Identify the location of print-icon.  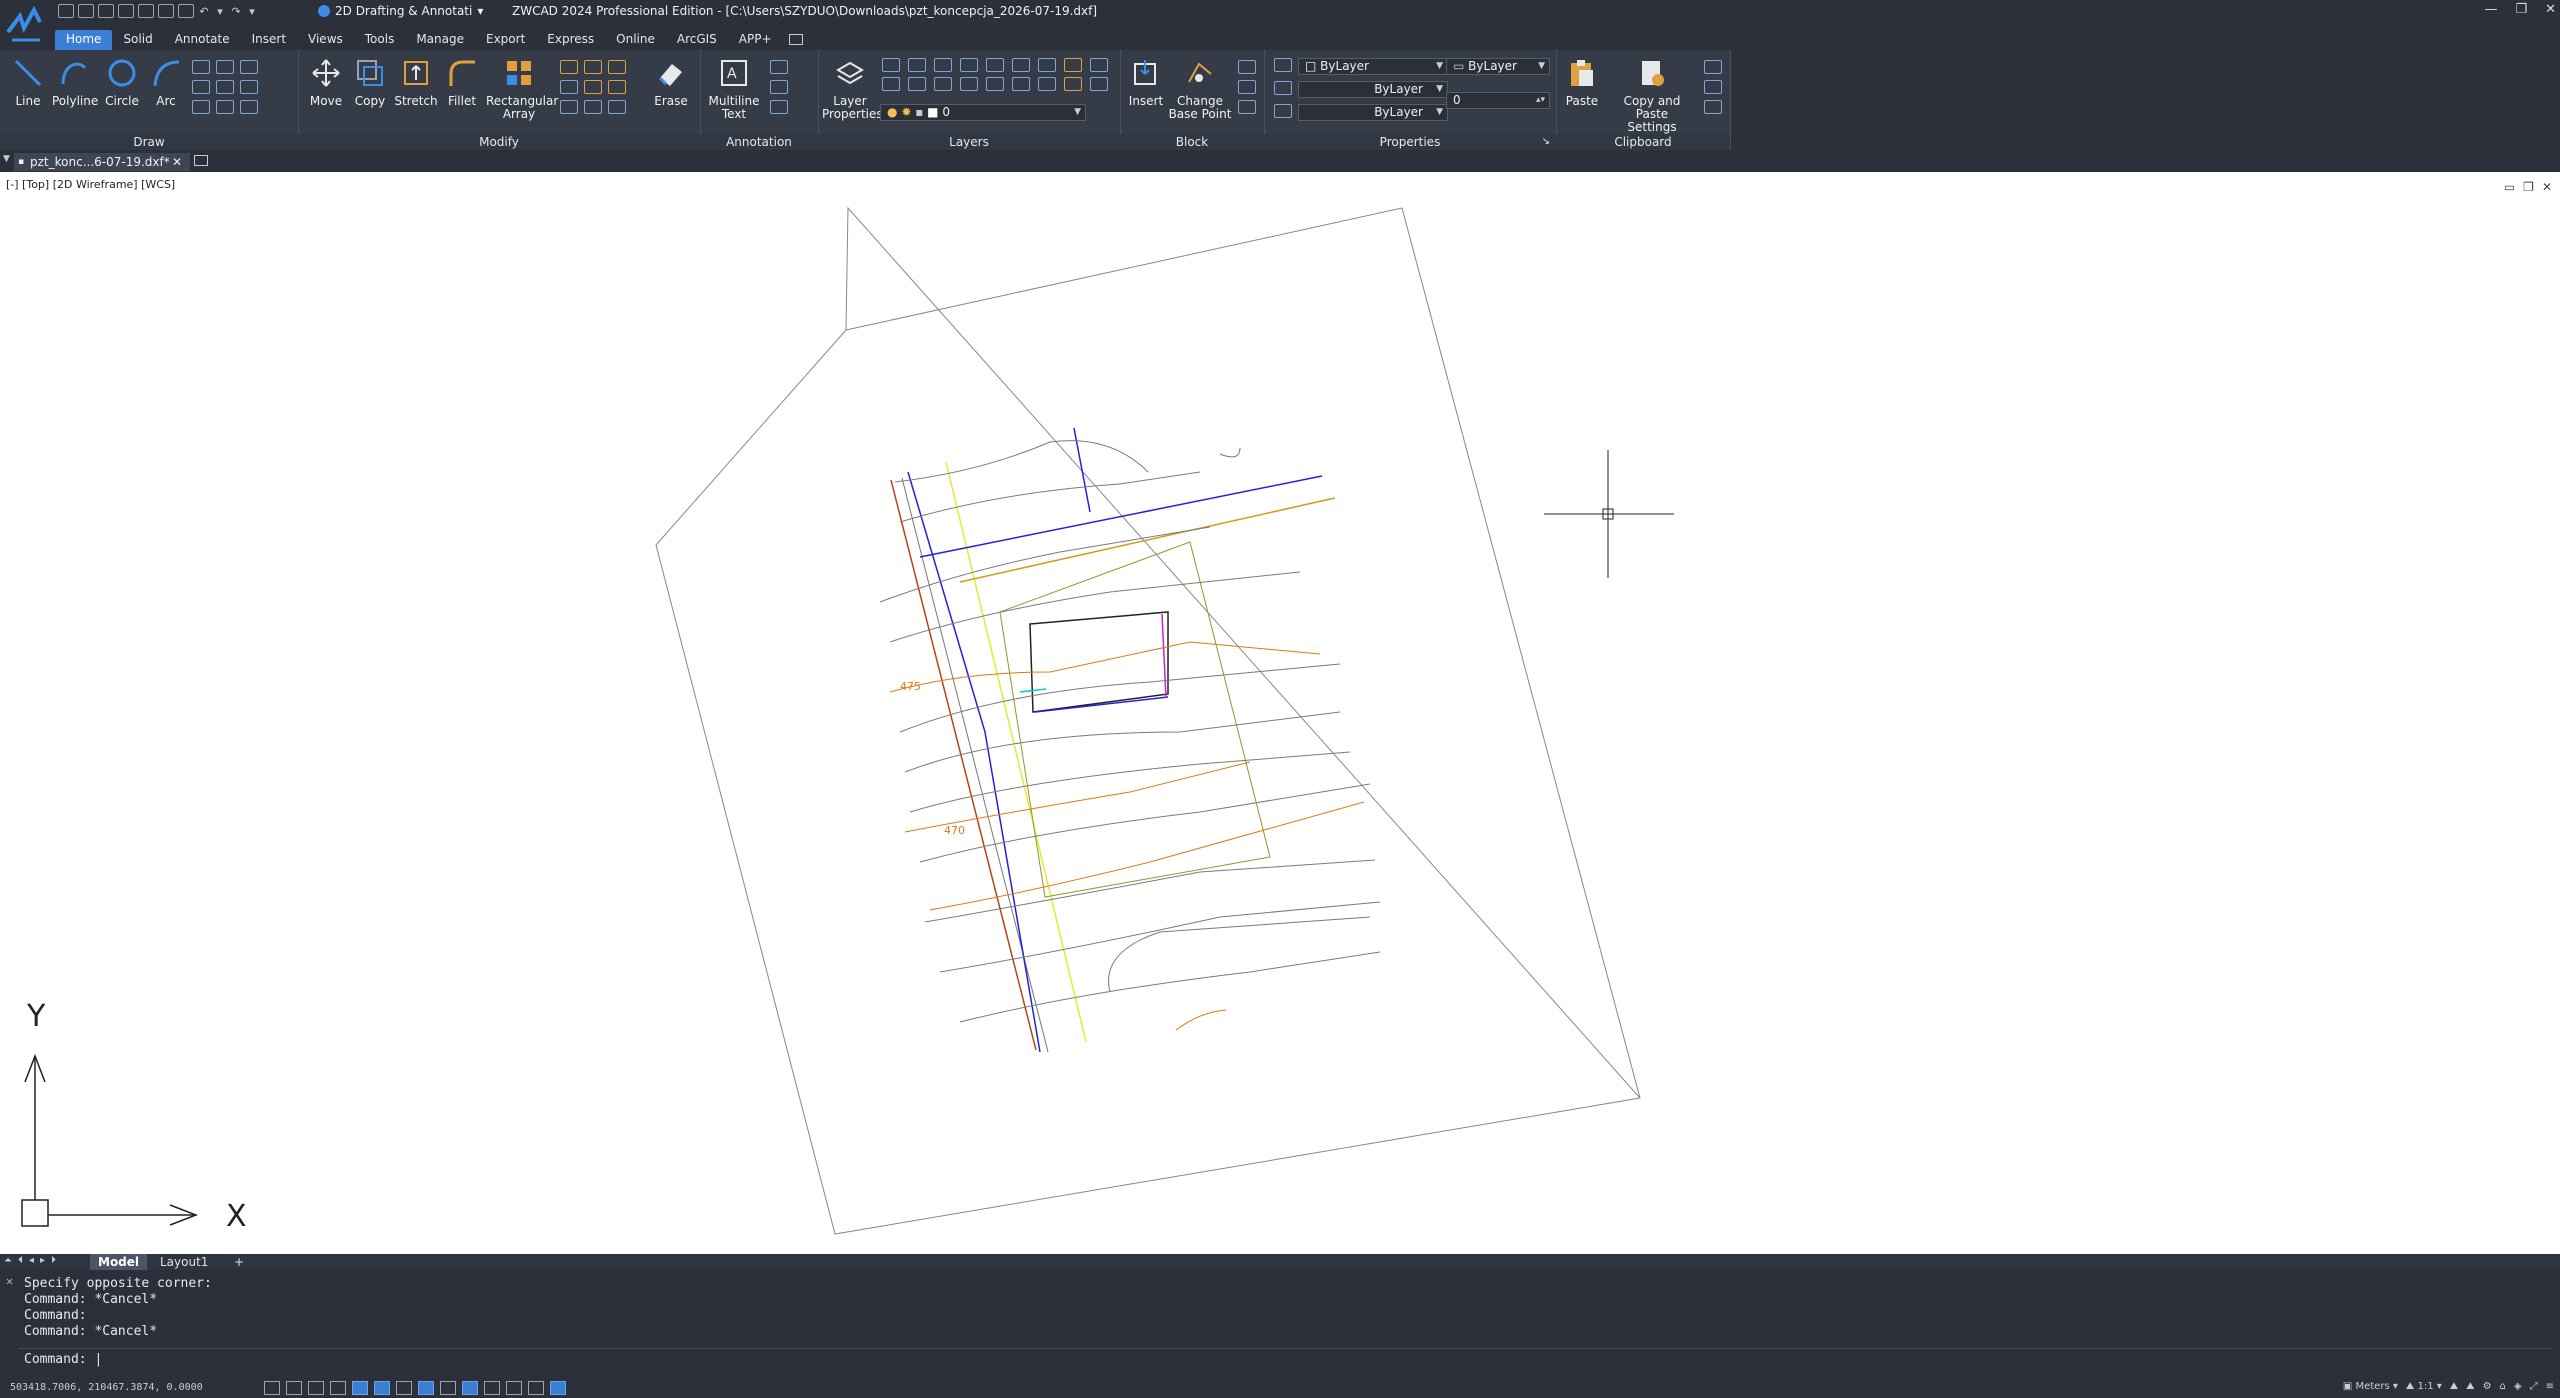
(146, 11).